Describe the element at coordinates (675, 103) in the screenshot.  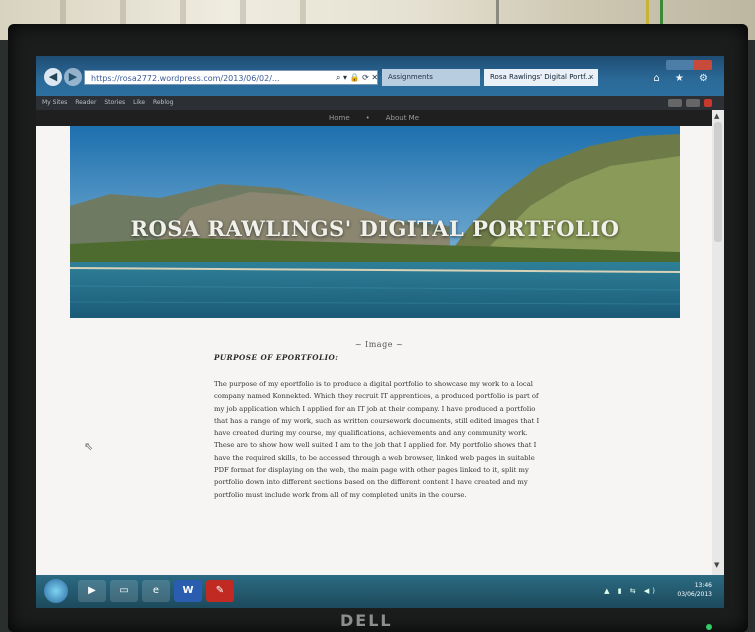
I see `notifications-icon` at that location.